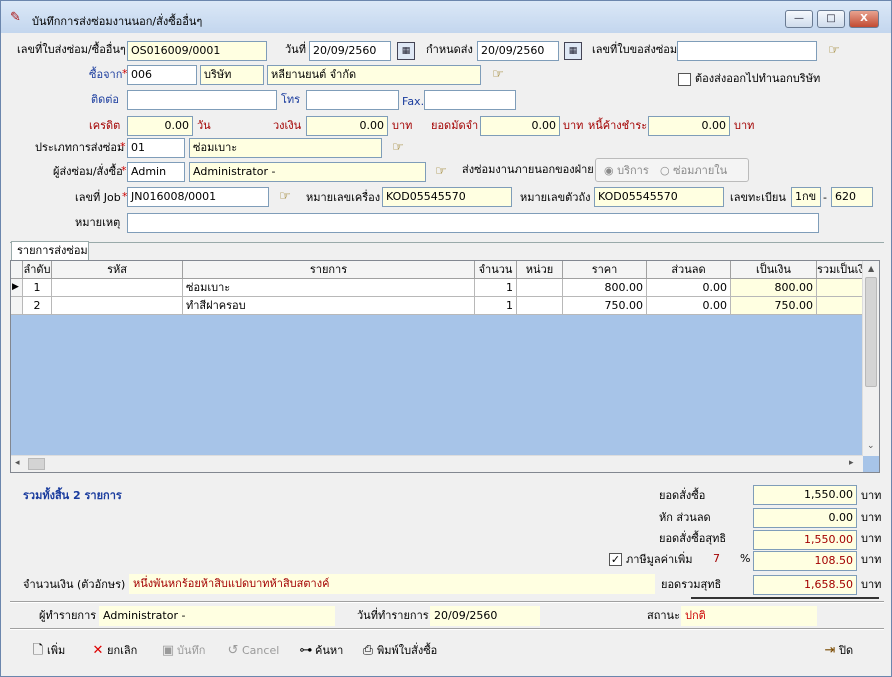  I want to click on net-label: ยอดสั่งซื้อสุทธิ, so click(693, 538).